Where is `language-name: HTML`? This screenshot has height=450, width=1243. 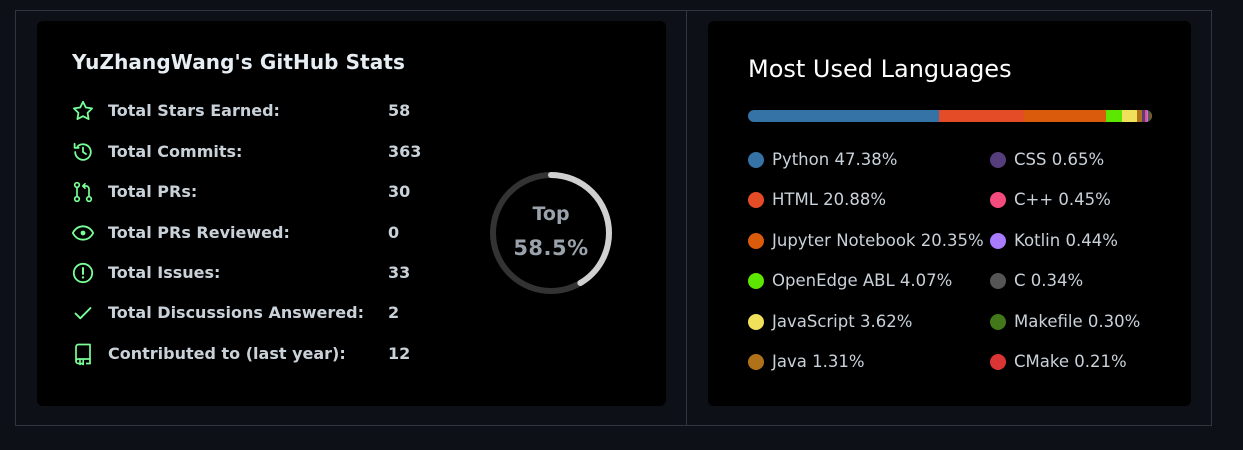
language-name: HTML is located at coordinates (795, 199).